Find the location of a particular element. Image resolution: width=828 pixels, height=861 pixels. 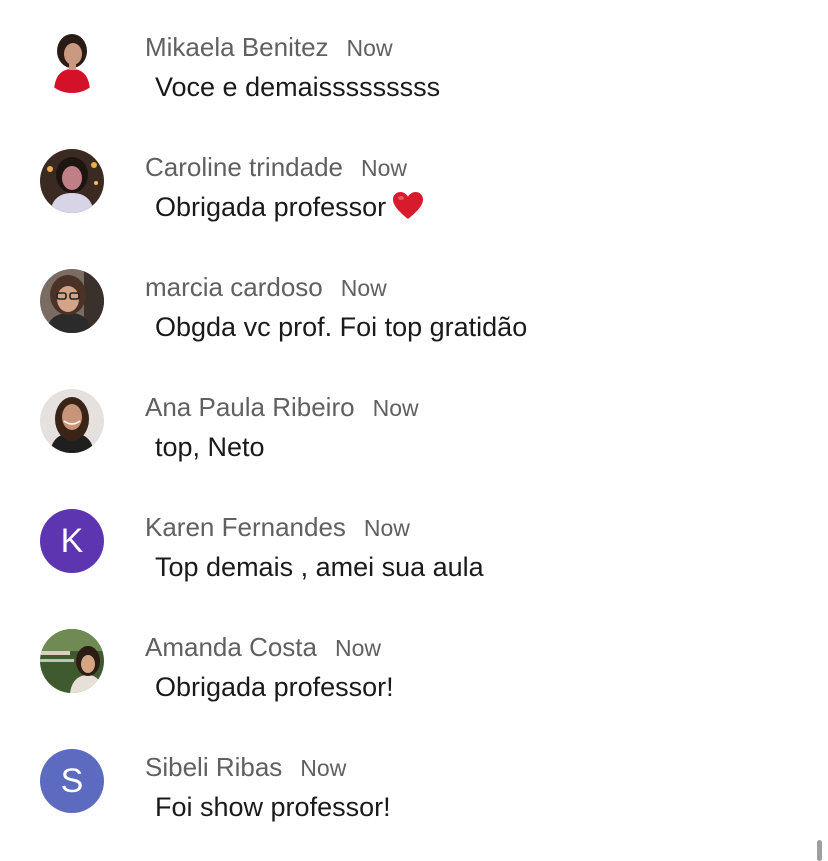

heart-emoji-icon is located at coordinates (408, 210).